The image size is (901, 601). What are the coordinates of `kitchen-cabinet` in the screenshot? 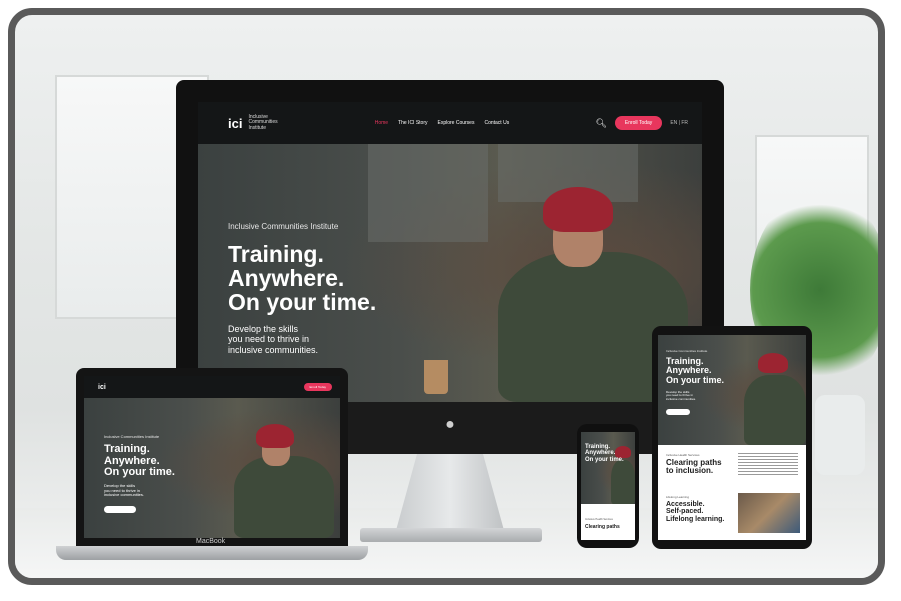 It's located at (428, 187).